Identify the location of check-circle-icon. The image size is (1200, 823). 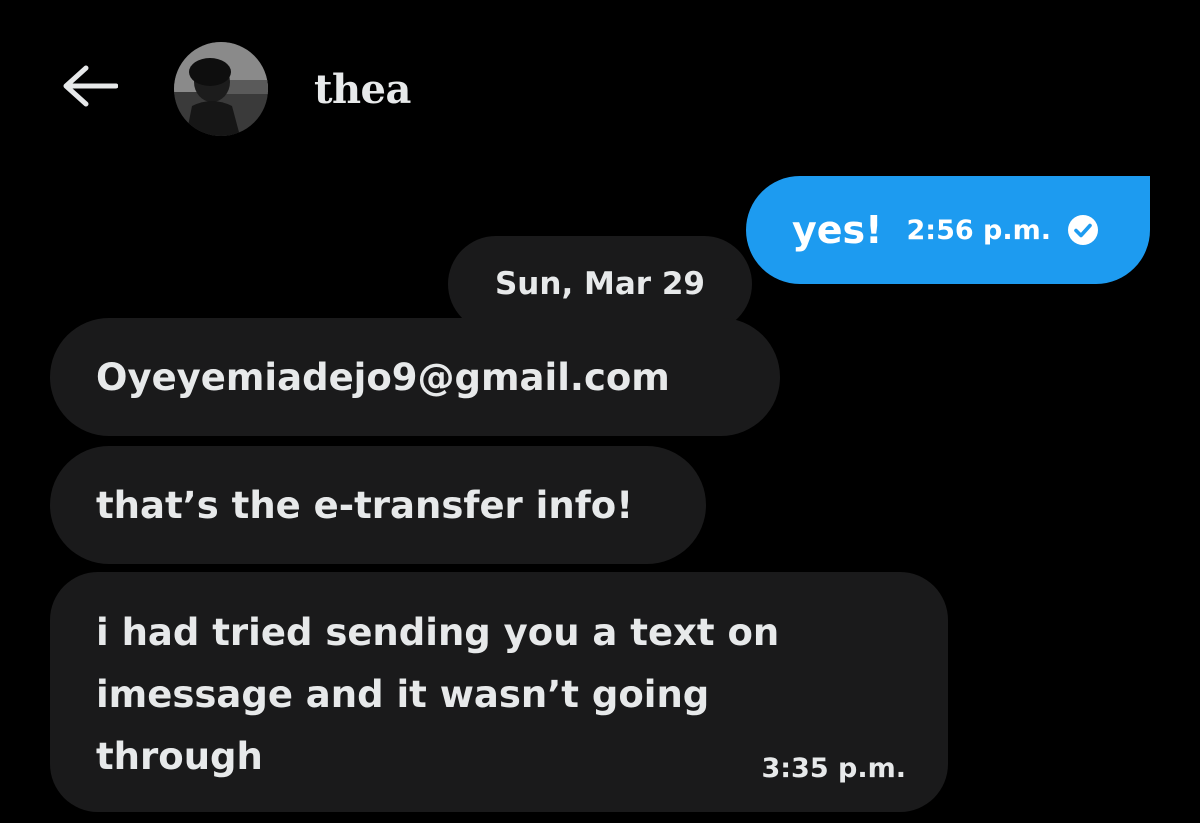
(1083, 230).